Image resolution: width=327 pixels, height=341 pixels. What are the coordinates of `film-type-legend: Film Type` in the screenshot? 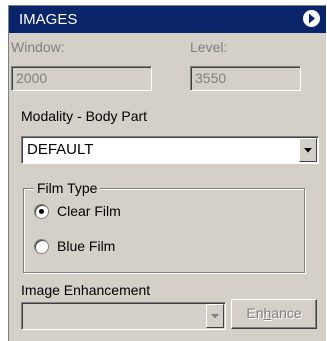 It's located at (67, 188).